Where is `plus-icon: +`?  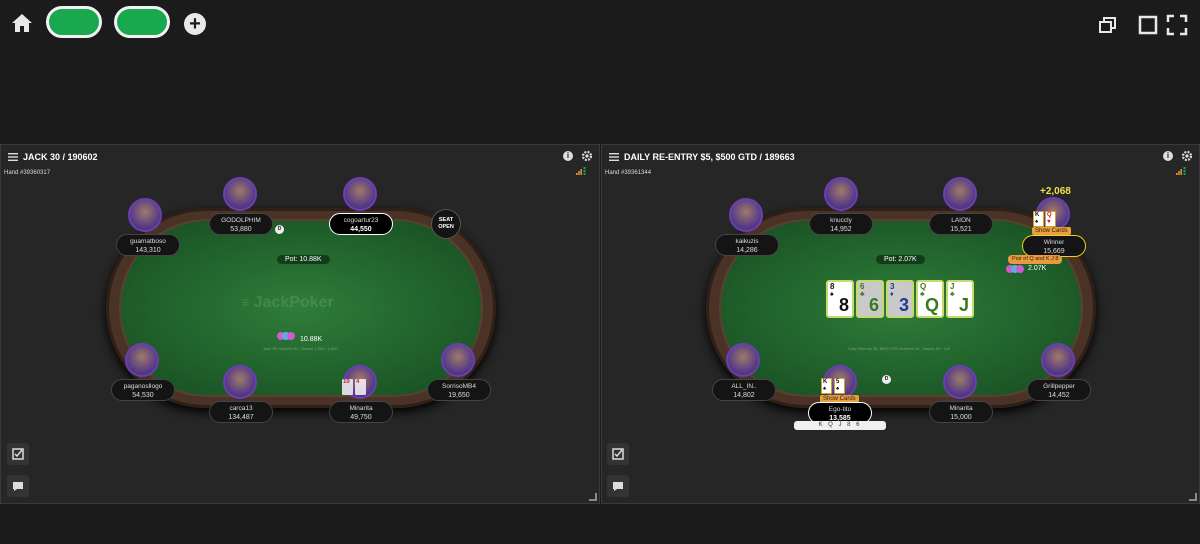 plus-icon: + is located at coordinates (195, 24).